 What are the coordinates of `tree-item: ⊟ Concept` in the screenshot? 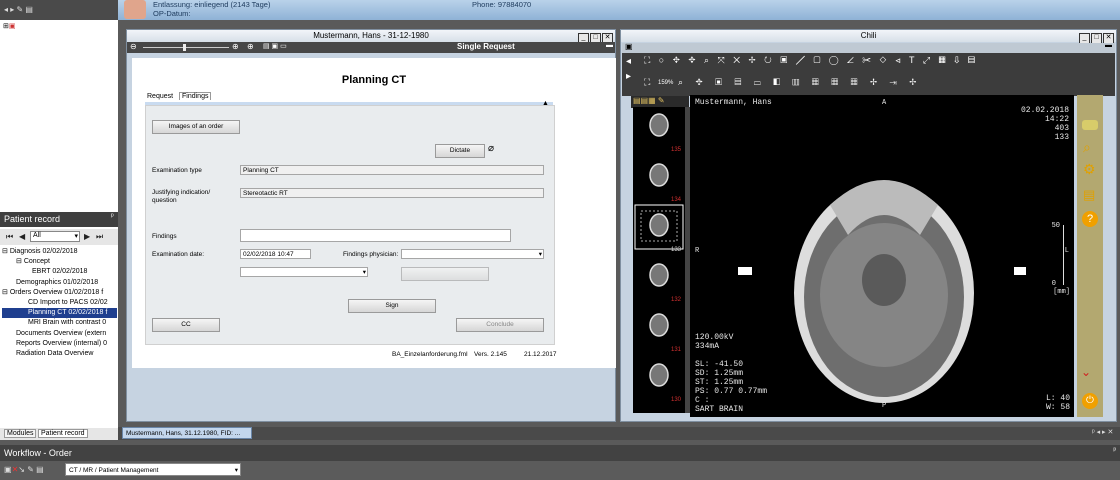 It's located at (59, 262).